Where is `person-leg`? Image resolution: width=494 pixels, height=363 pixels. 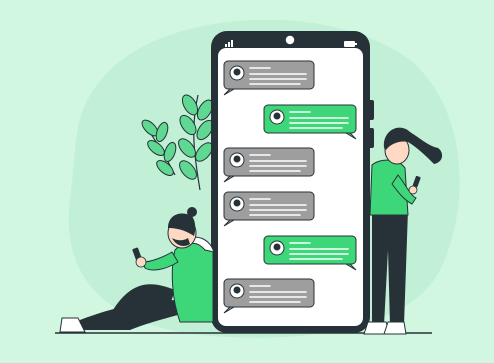 person-leg is located at coordinates (390, 267).